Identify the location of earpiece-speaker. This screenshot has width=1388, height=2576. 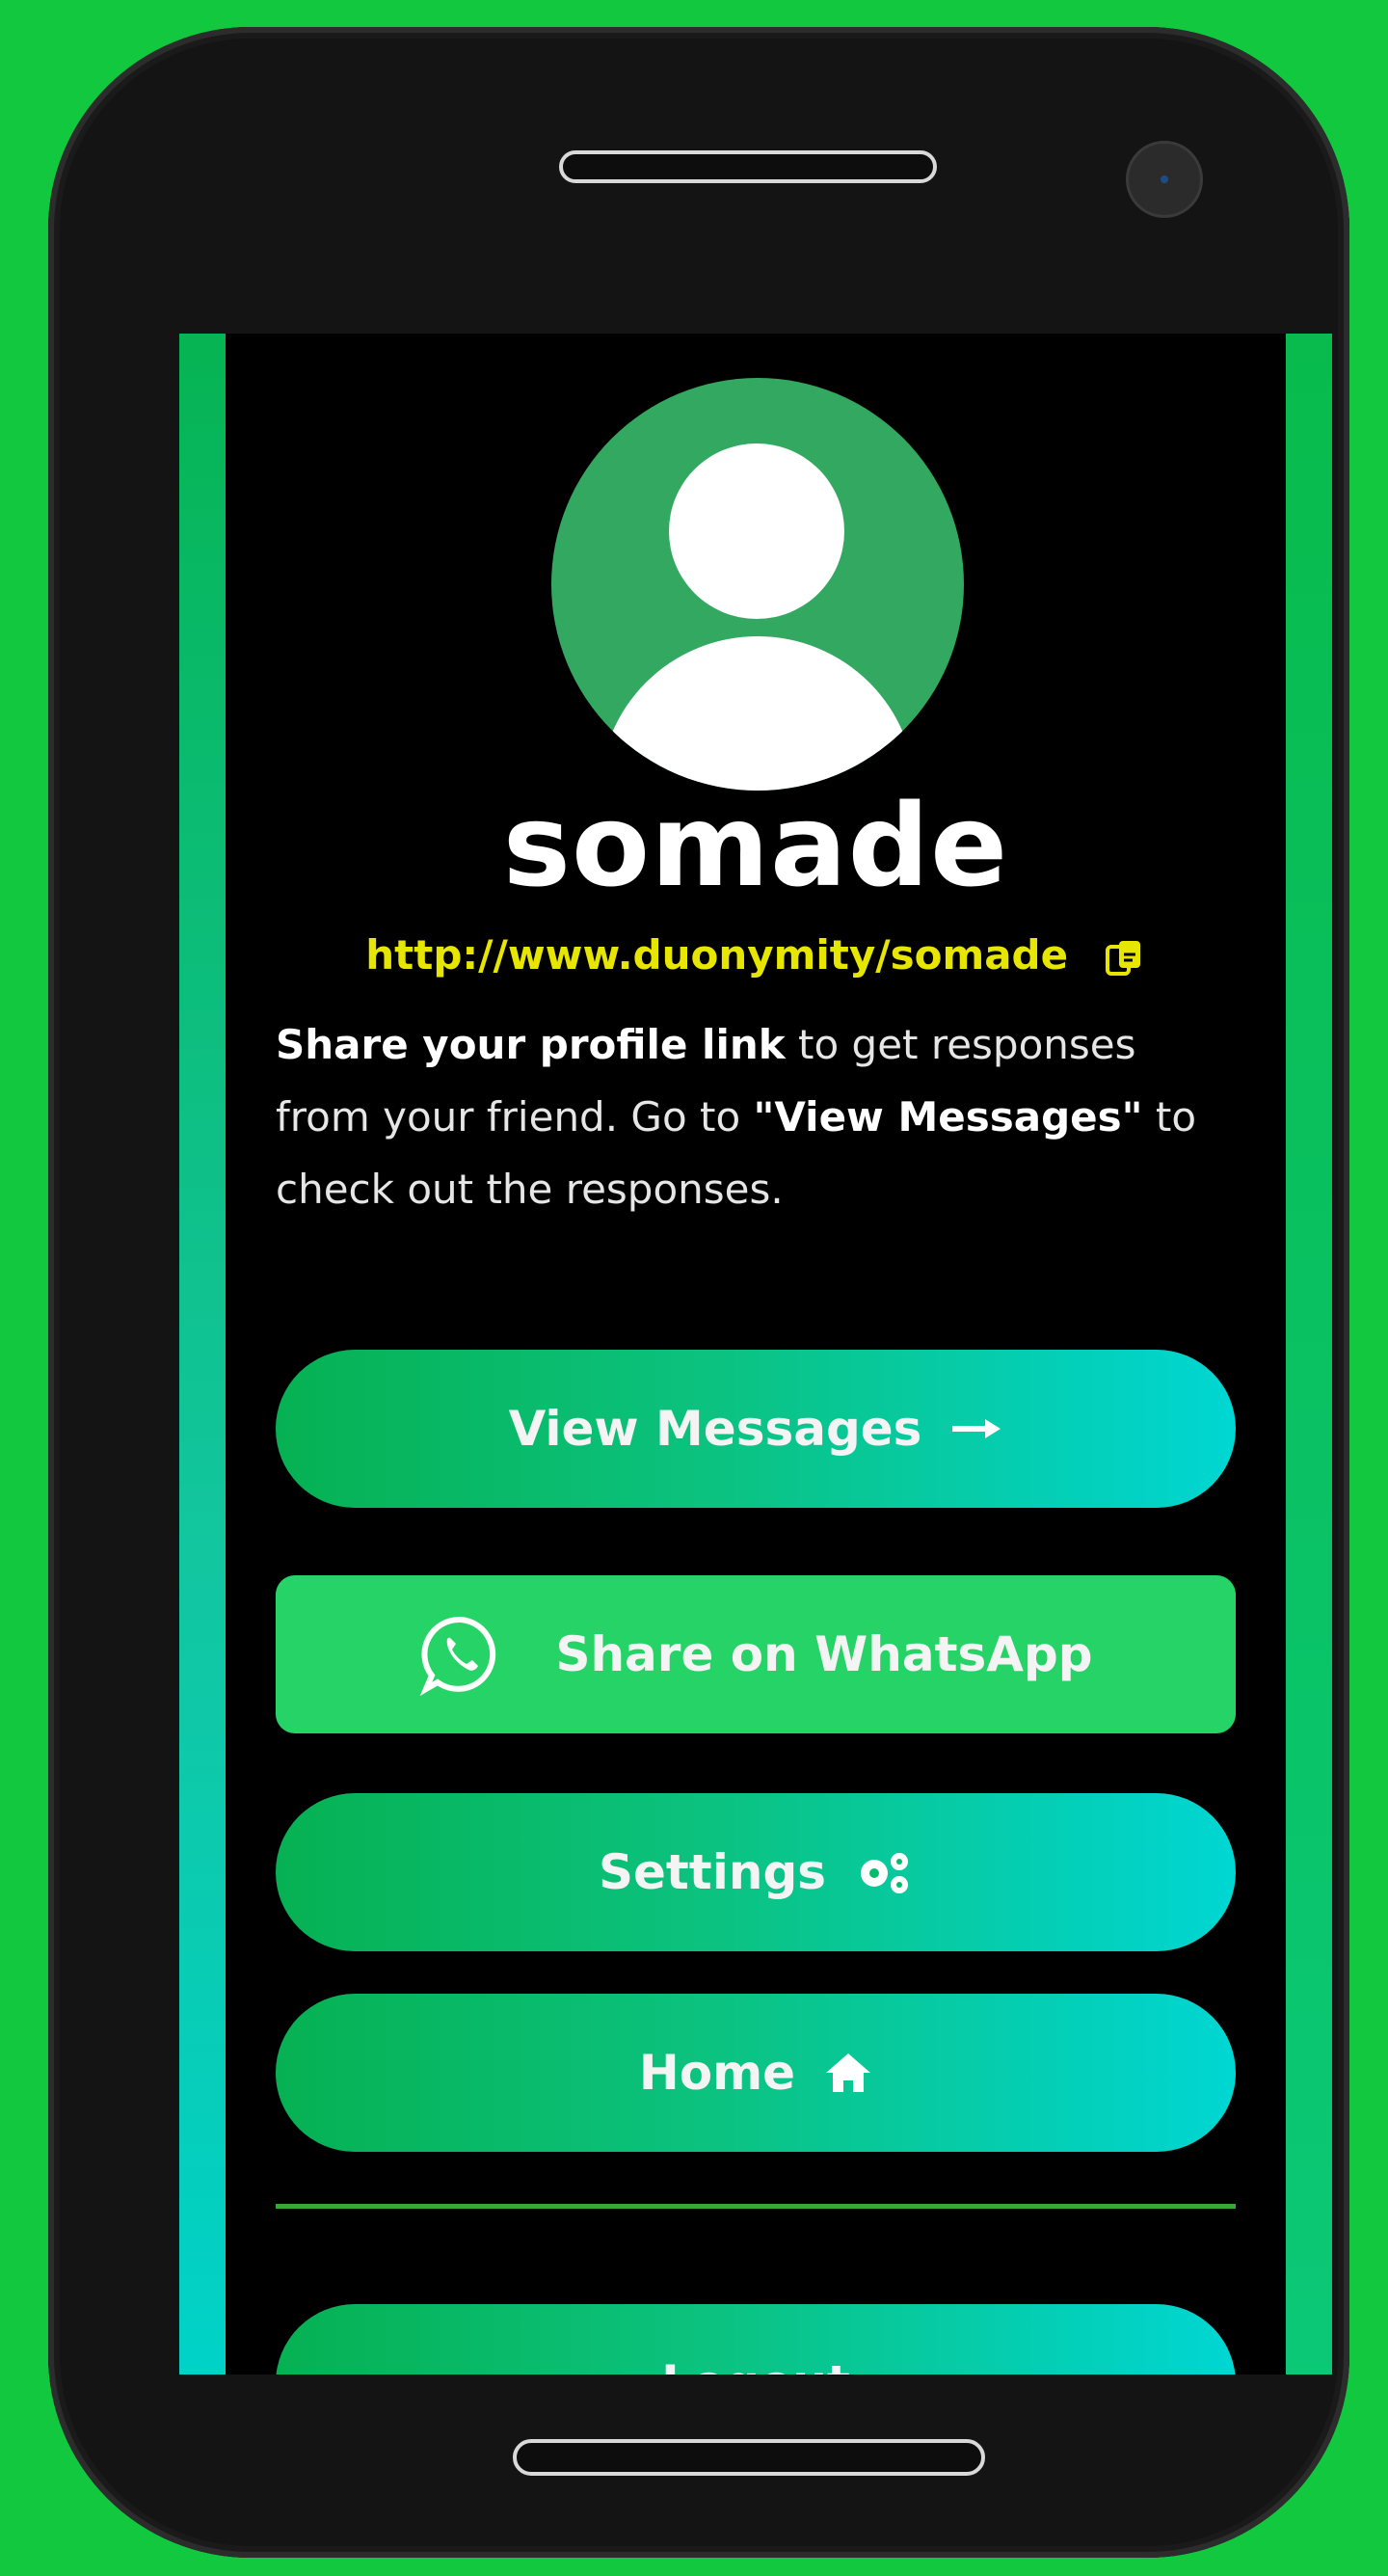
(748, 167).